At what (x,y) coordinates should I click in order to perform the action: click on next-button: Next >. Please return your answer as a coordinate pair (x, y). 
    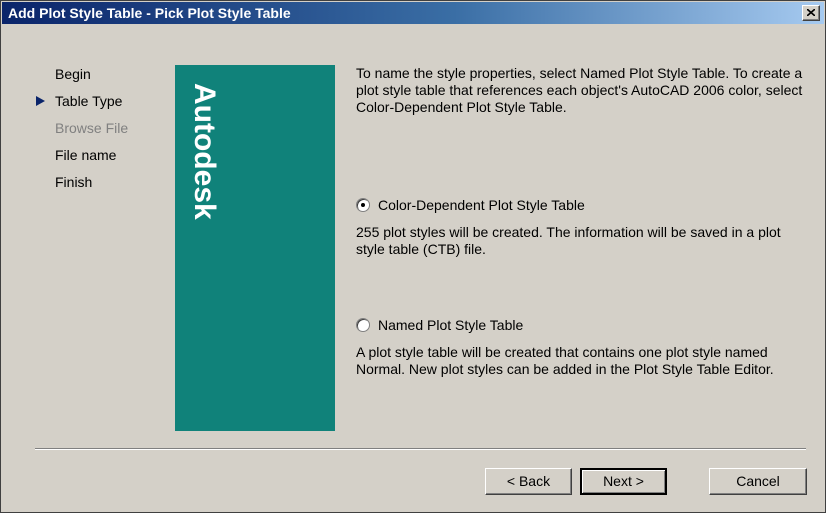
    Looking at the image, I should click on (623, 481).